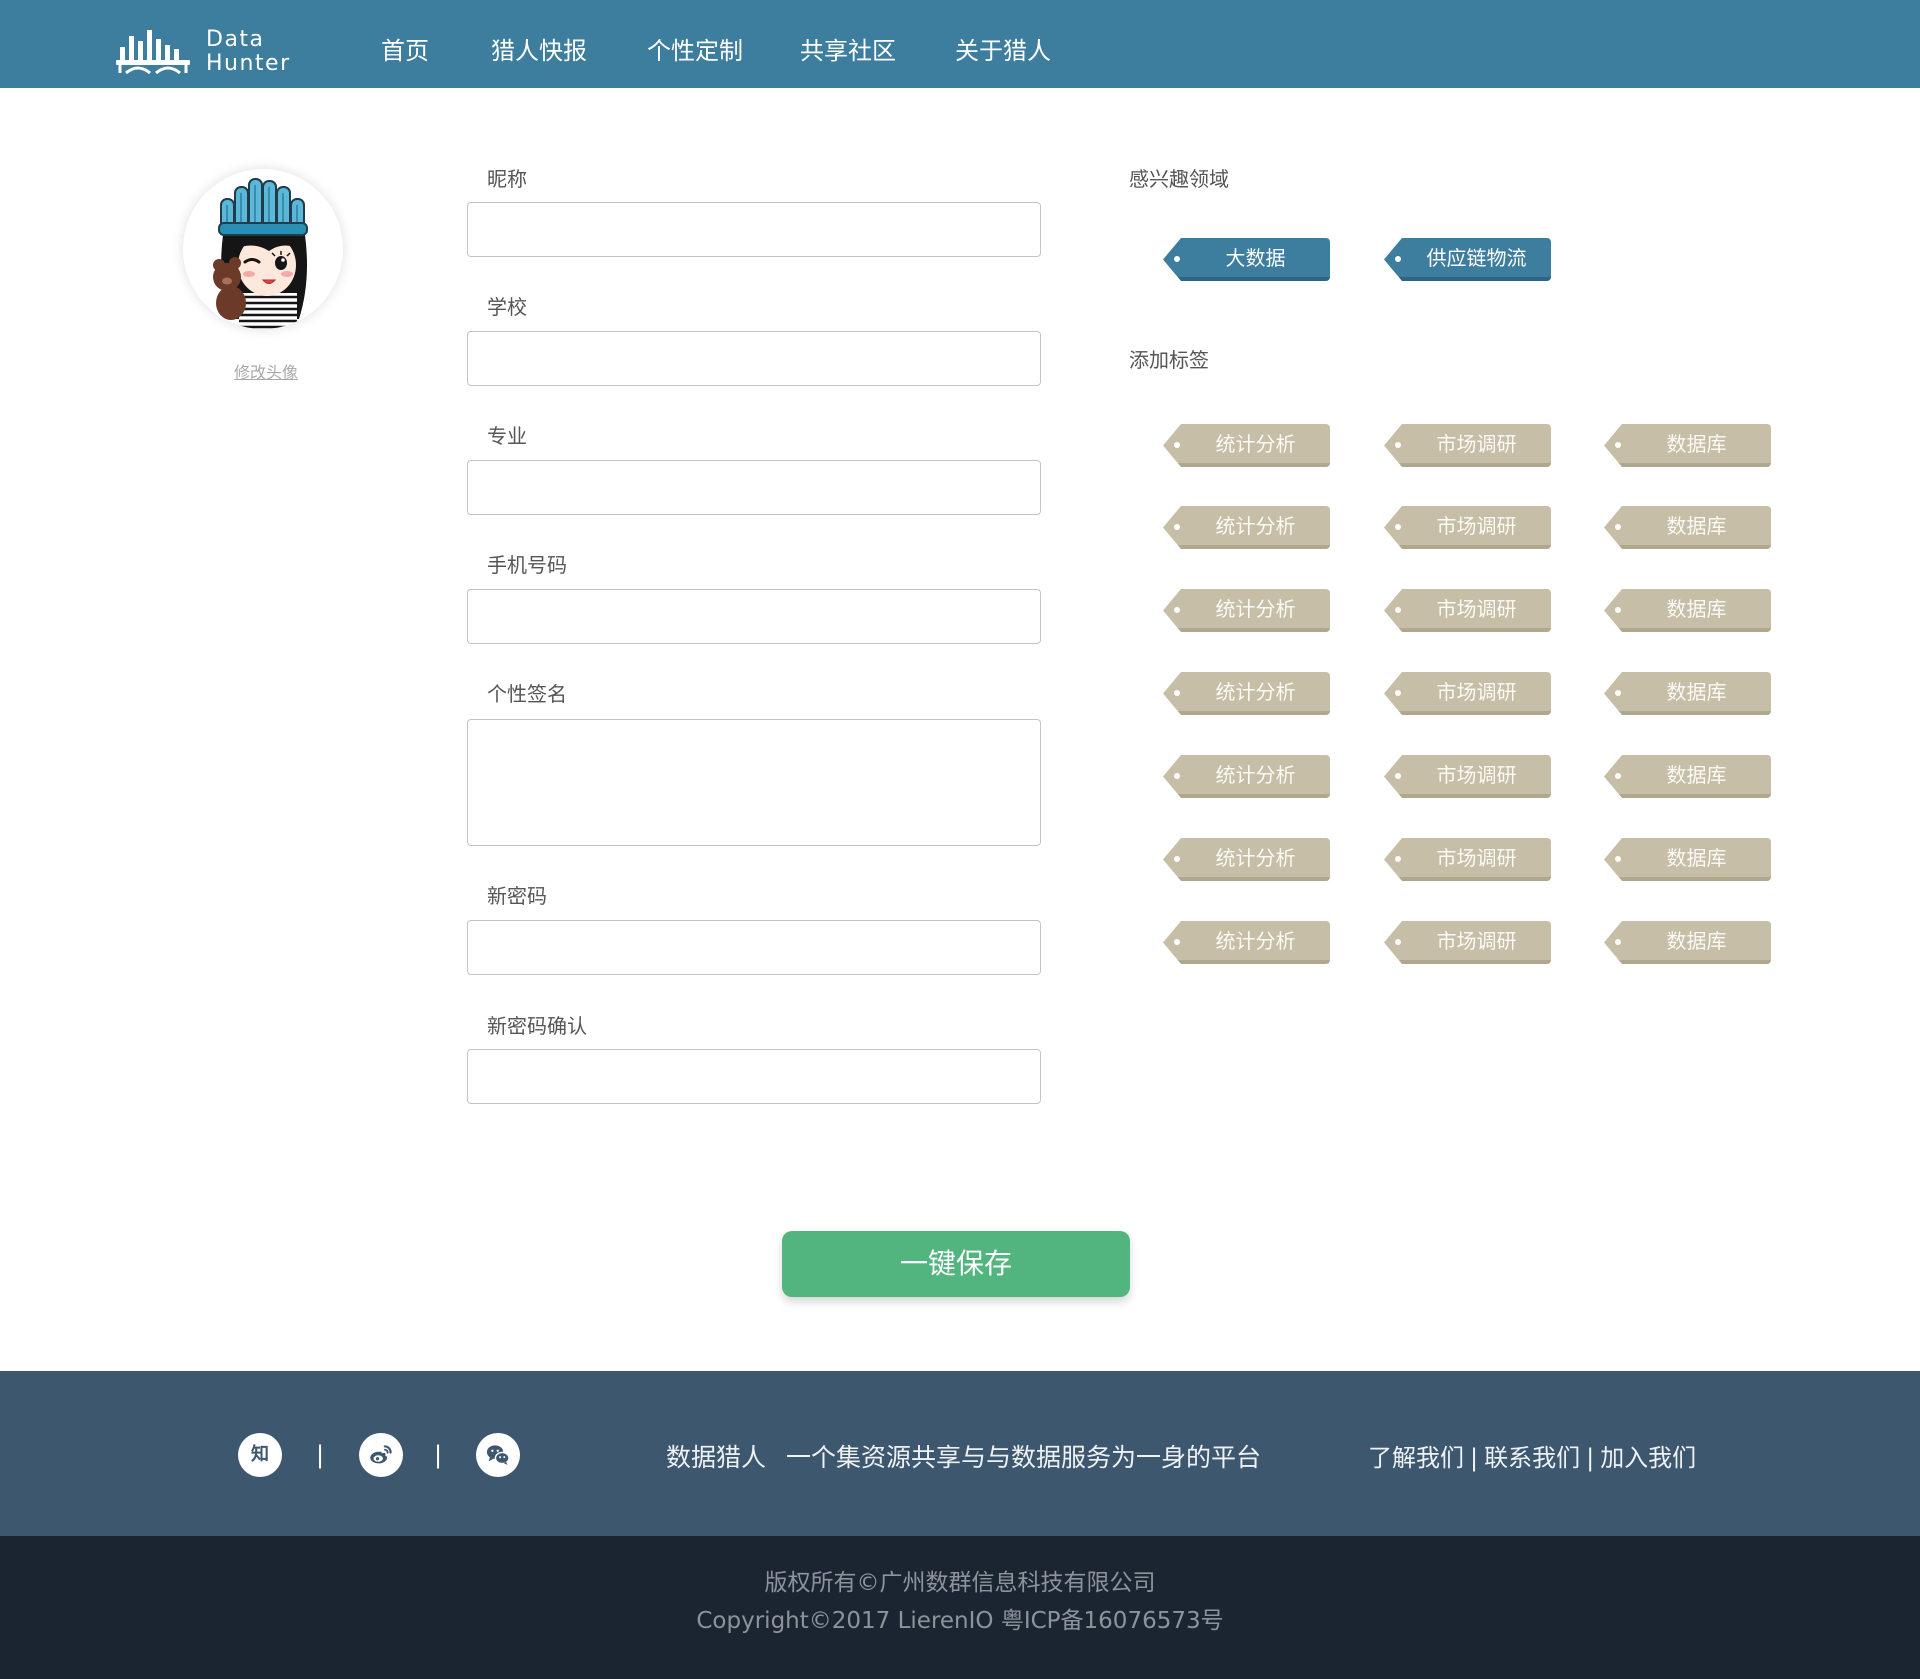  Describe the element at coordinates (1416, 1458) in the screenshot. I see `about-us-link: 了解我们` at that location.